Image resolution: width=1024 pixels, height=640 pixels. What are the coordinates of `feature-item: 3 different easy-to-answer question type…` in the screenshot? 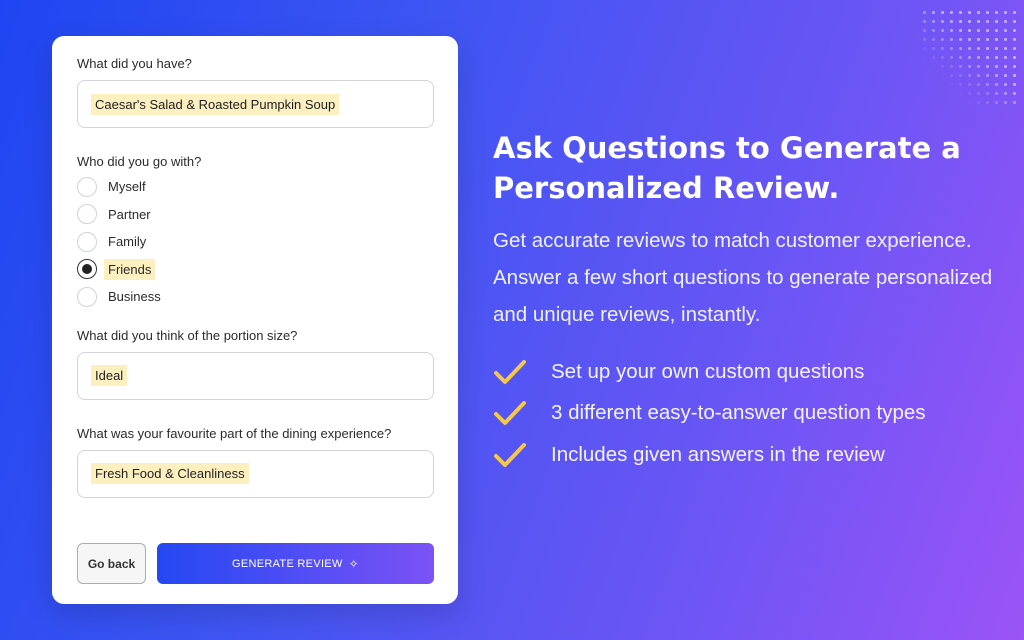 It's located at (743, 414).